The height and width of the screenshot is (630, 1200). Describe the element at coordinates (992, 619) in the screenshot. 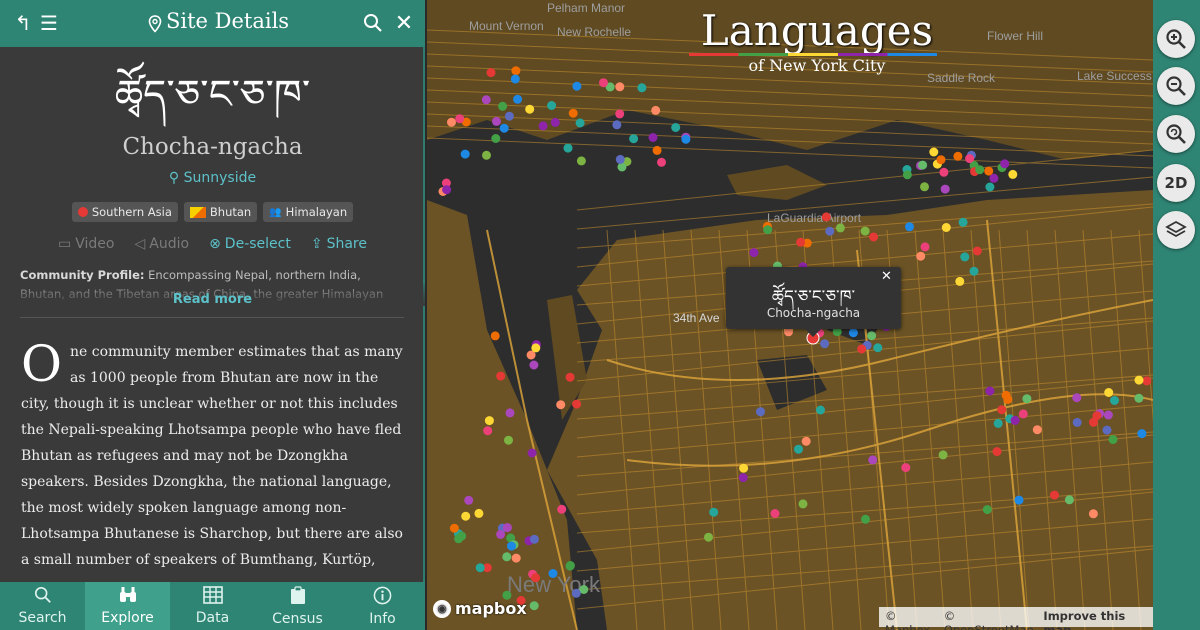

I see `attribution-osm: © OpenStreetMap` at that location.